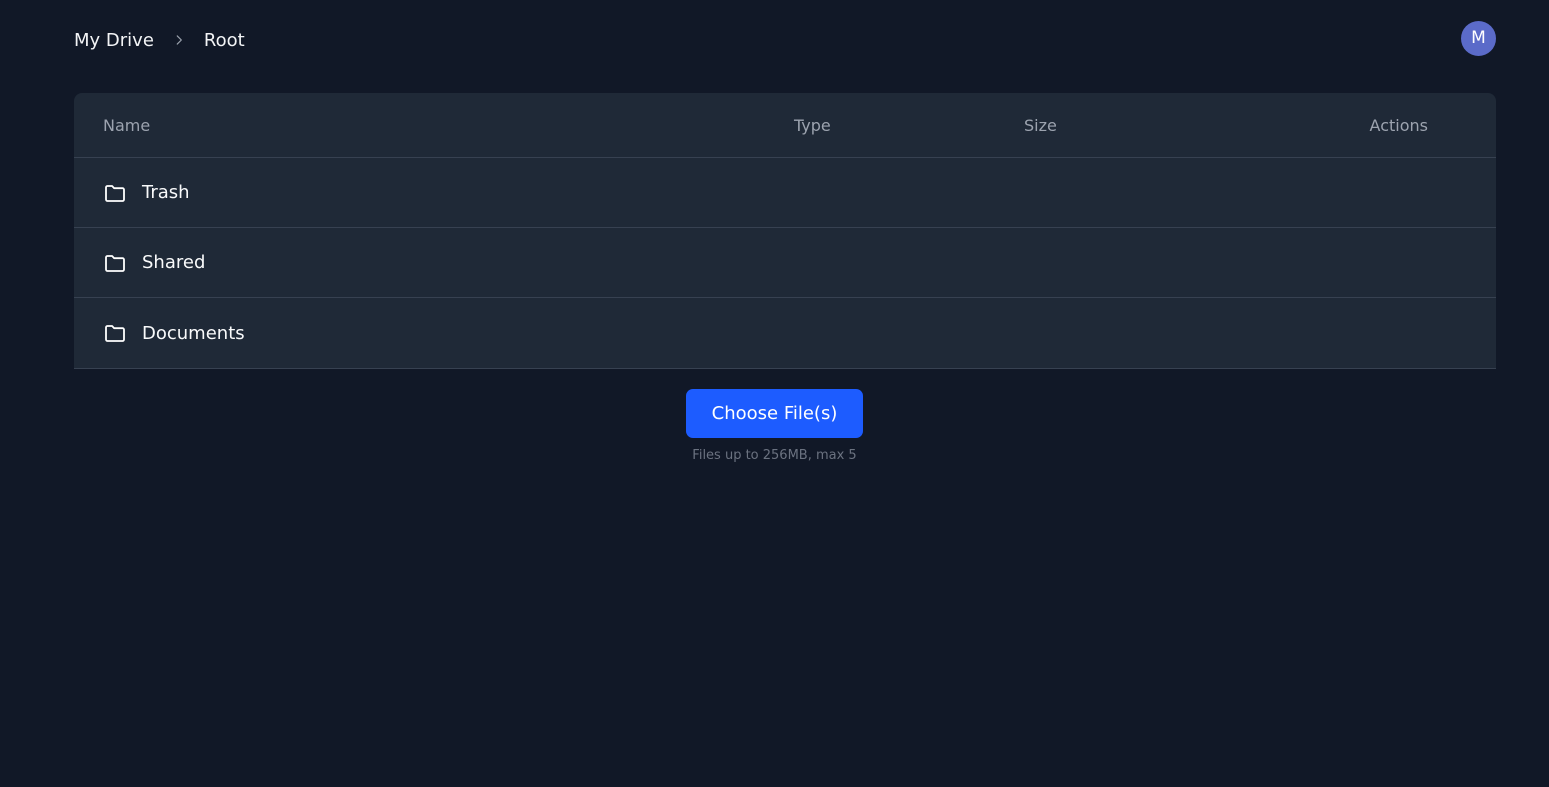  What do you see at coordinates (166, 192) in the screenshot?
I see `row-name: Trash` at bounding box center [166, 192].